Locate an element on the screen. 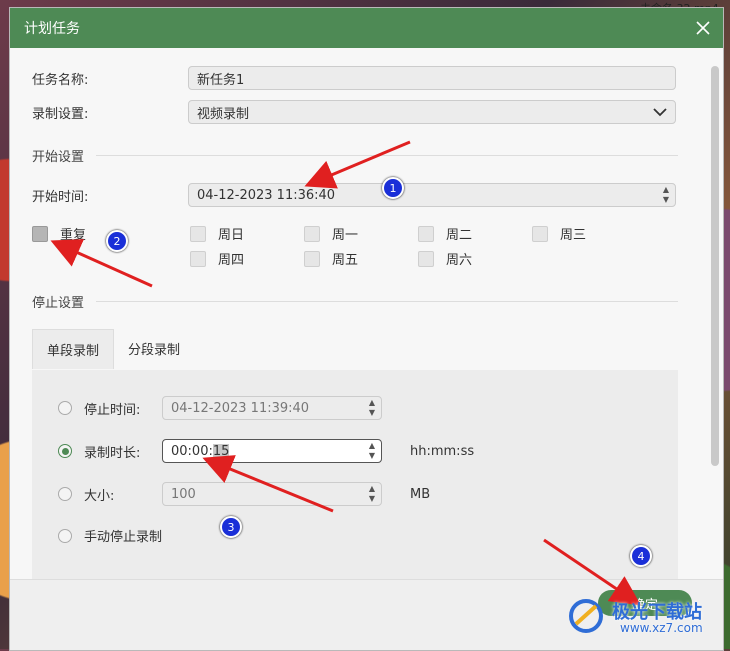  size-label: 大小: is located at coordinates (99, 496).